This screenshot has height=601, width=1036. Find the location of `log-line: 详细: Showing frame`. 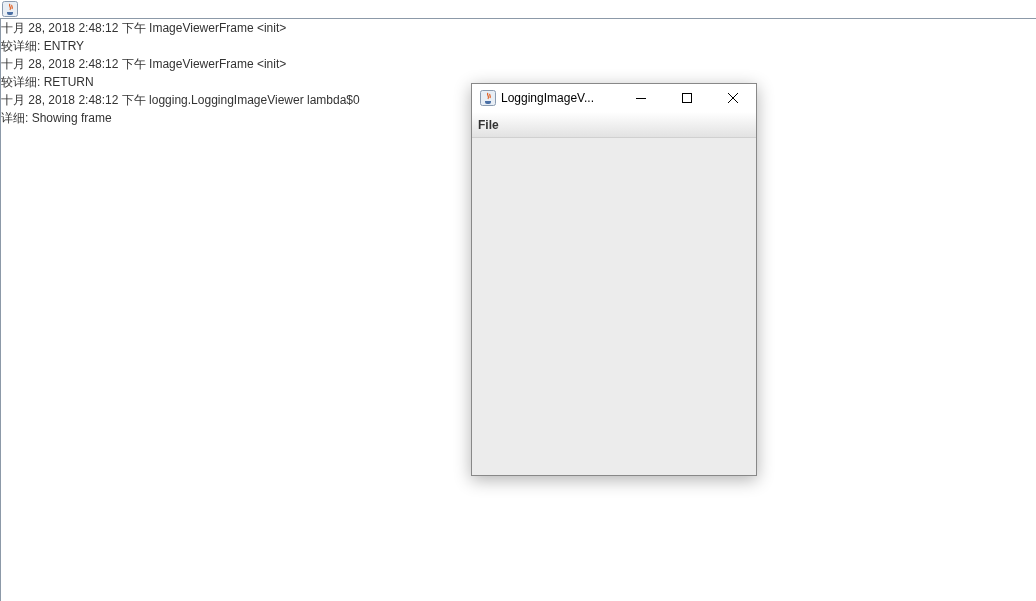

log-line: 详细: Showing frame is located at coordinates (56, 118).